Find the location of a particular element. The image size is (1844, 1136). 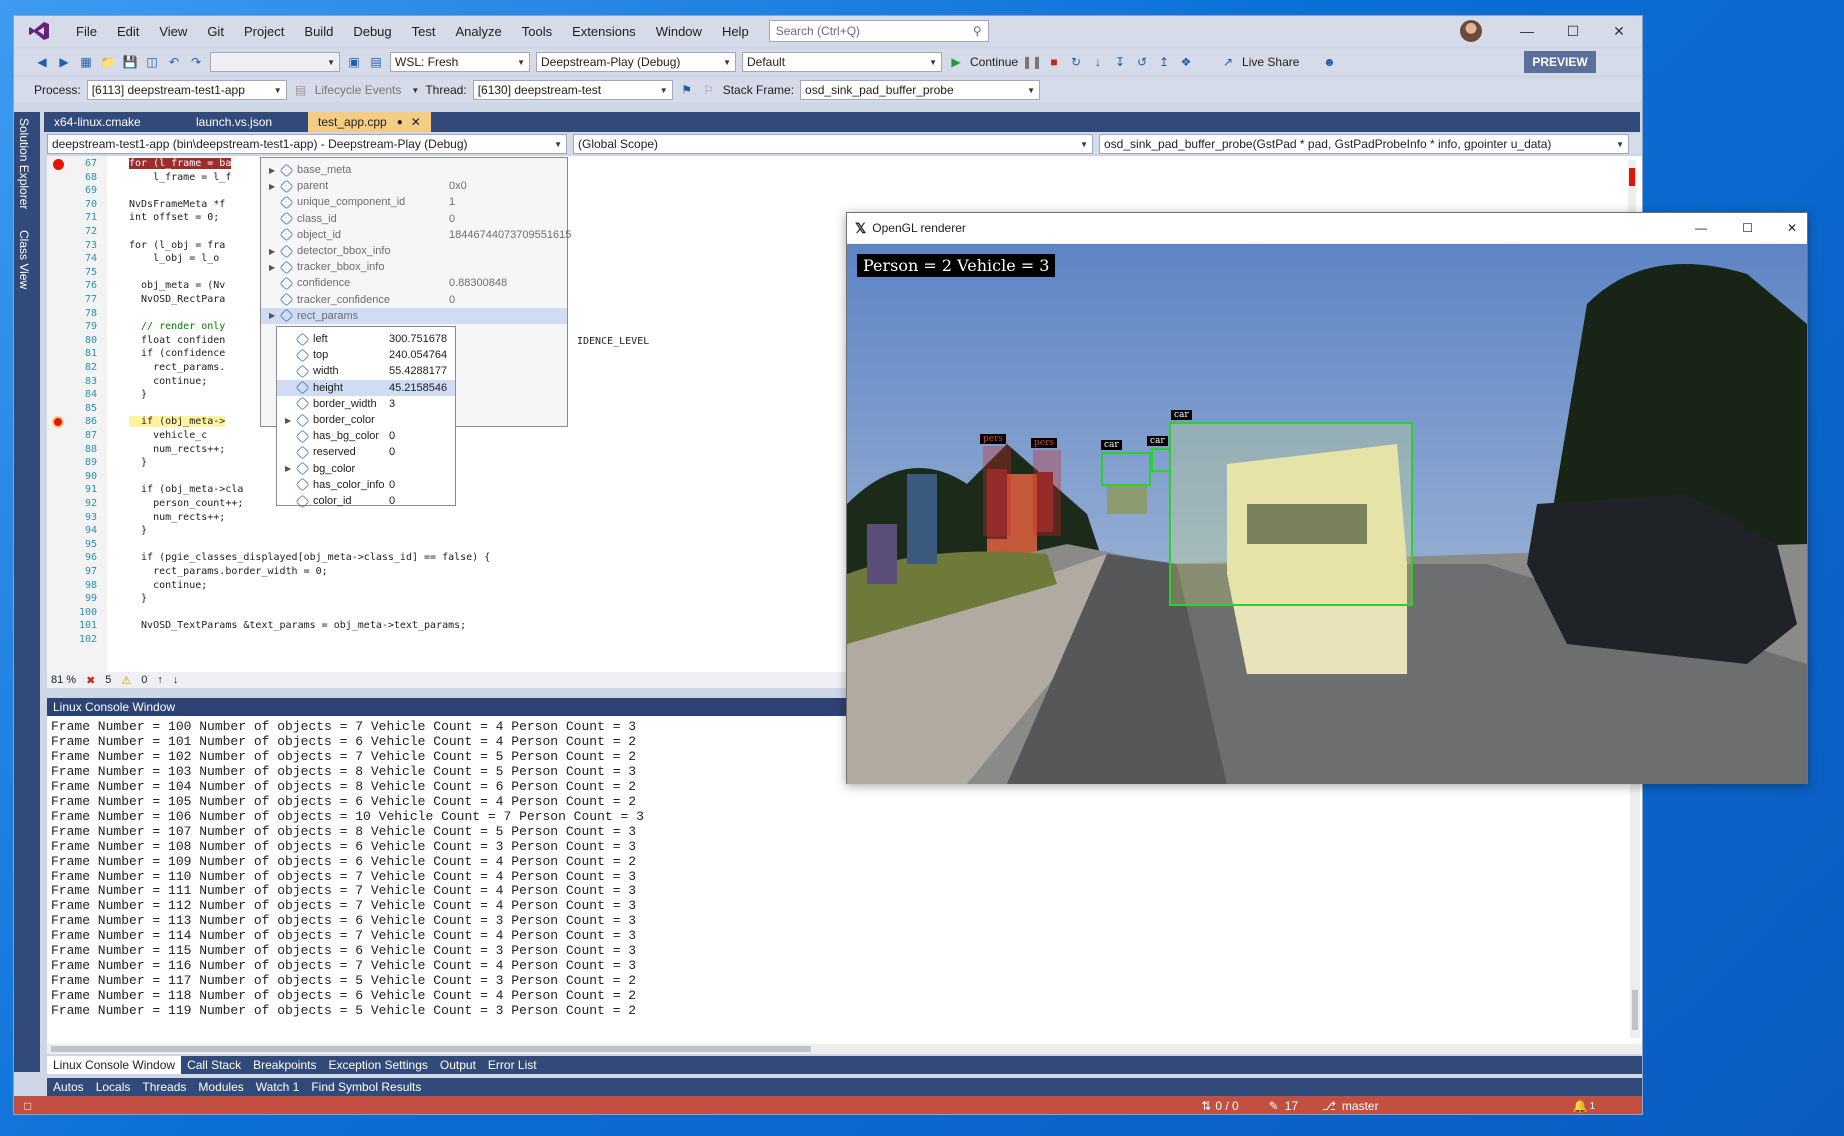

solution-explorer-tab: Solution Explorer is located at coordinates (24, 163).